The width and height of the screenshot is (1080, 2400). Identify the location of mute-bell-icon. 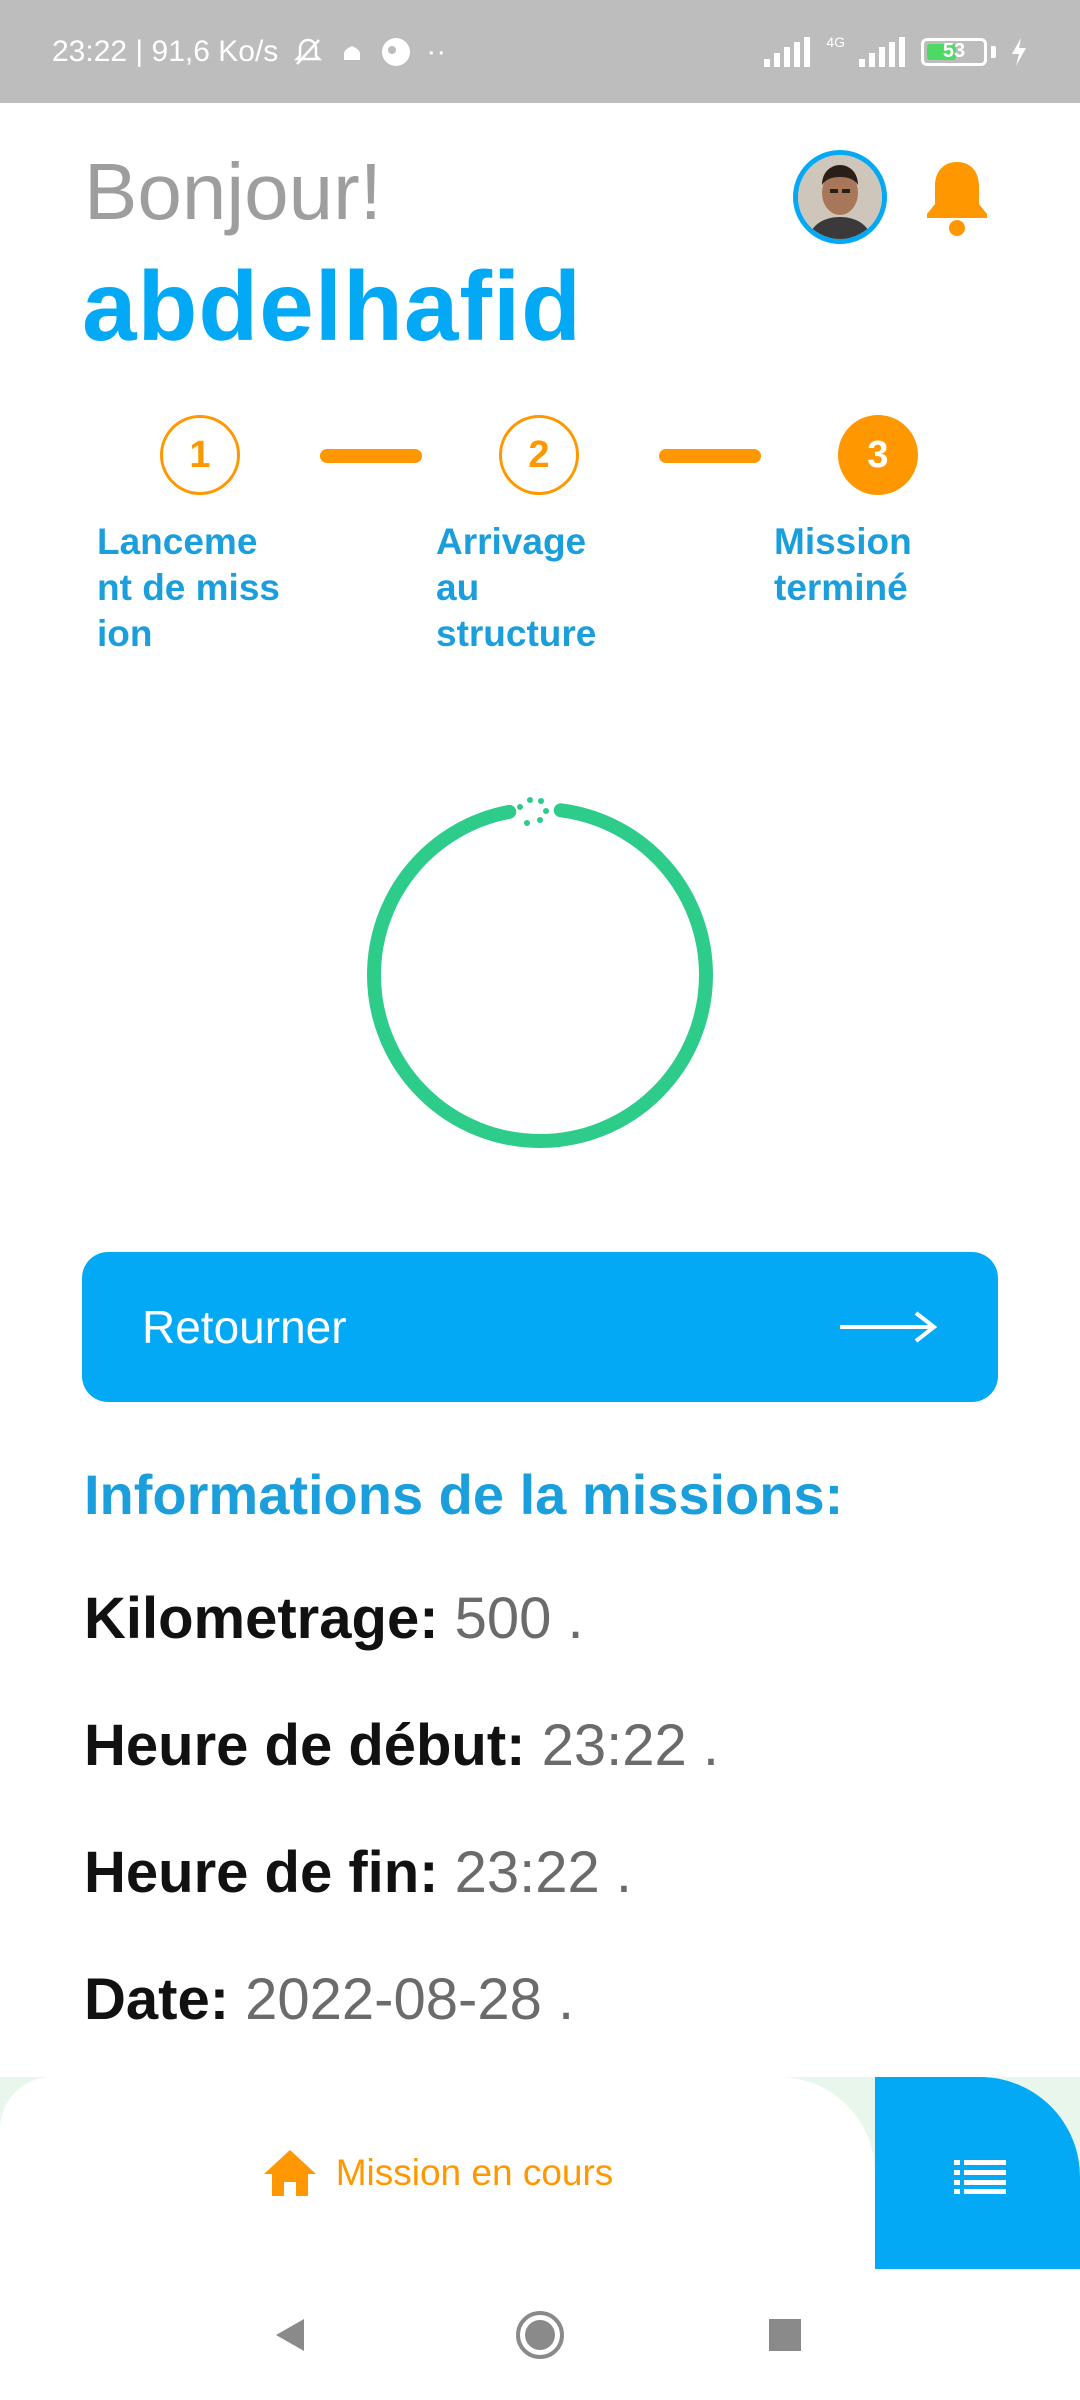
(308, 51).